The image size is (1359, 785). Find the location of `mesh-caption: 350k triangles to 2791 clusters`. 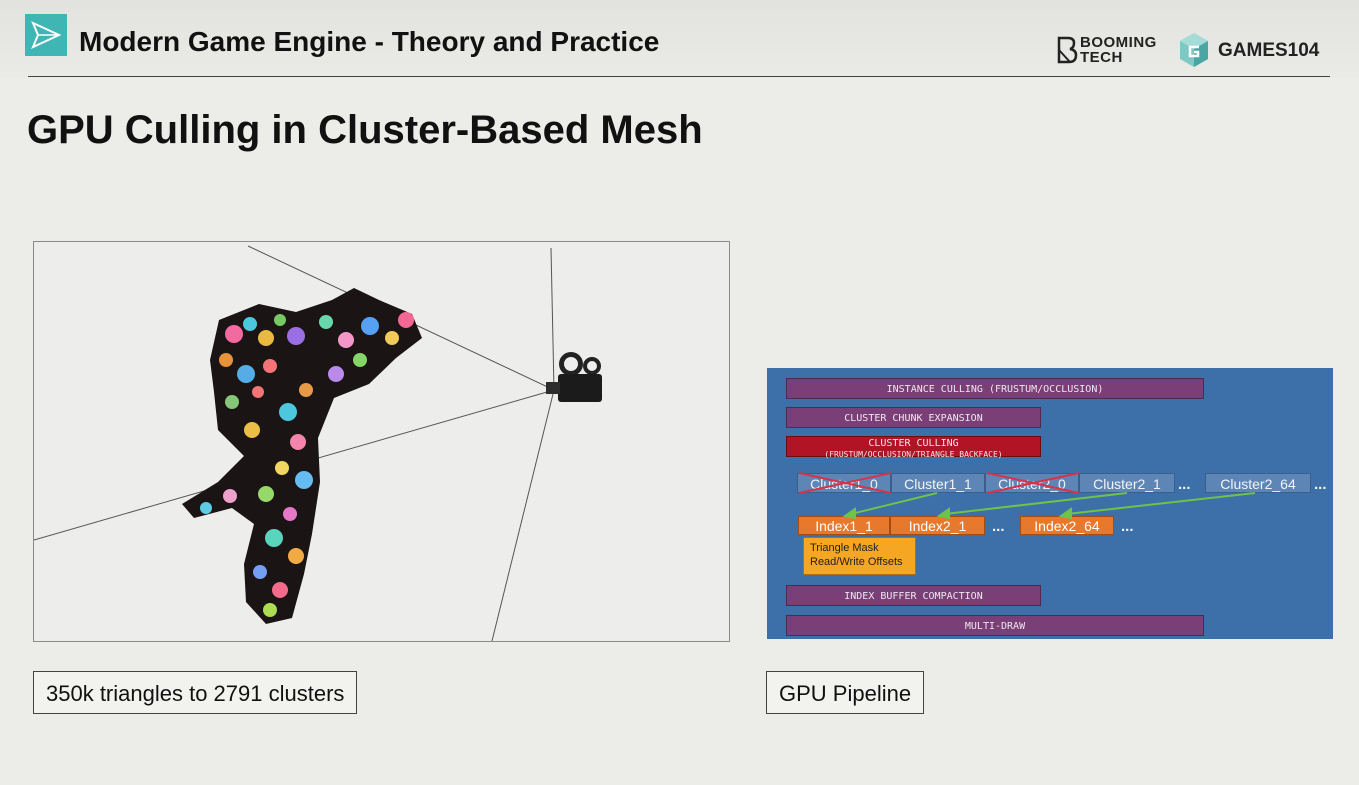

mesh-caption: 350k triangles to 2791 clusters is located at coordinates (195, 692).